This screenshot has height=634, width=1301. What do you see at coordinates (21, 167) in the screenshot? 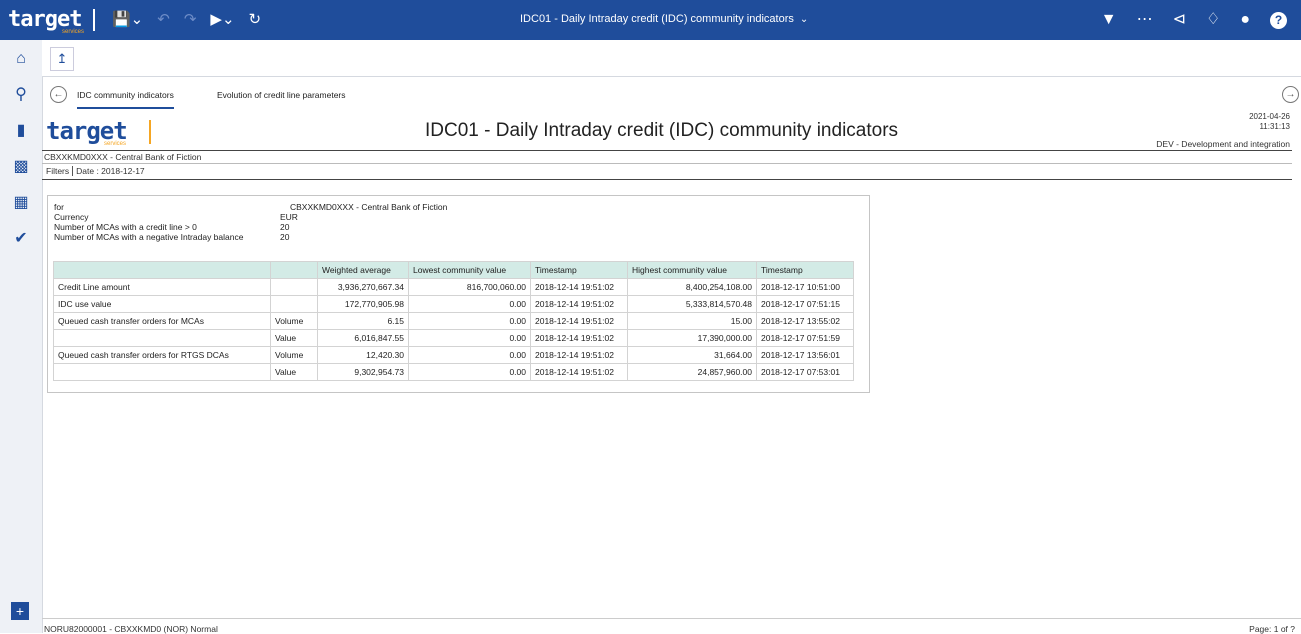
I see `folder-icon: ▩` at bounding box center [21, 167].